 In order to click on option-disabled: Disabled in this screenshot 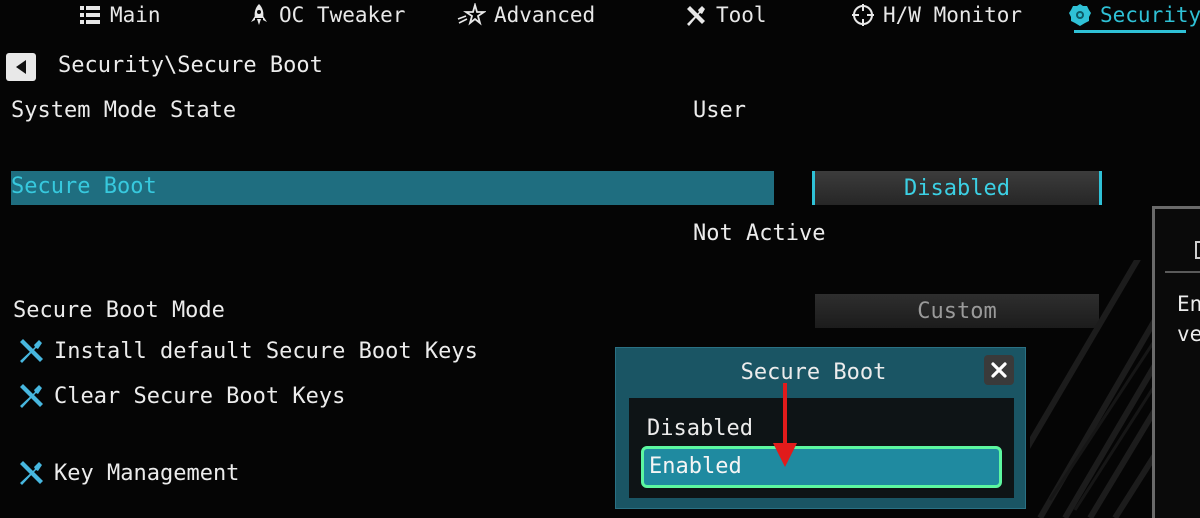, I will do `click(700, 428)`.